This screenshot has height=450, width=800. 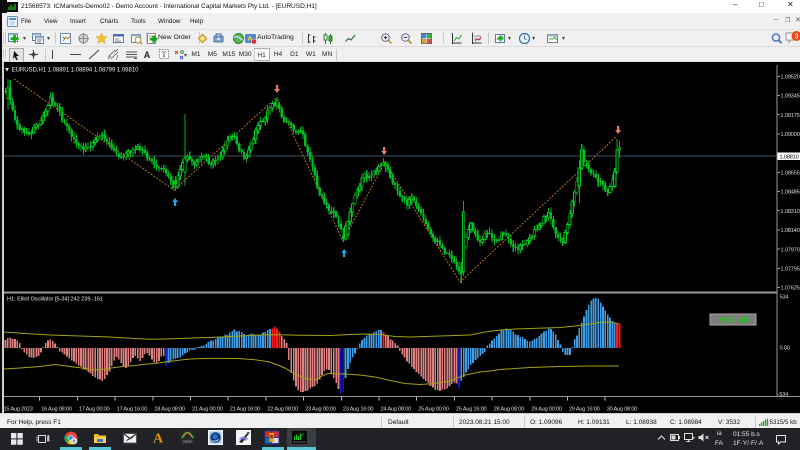 I want to click on svg-text: alpari, so click(x=188, y=441).